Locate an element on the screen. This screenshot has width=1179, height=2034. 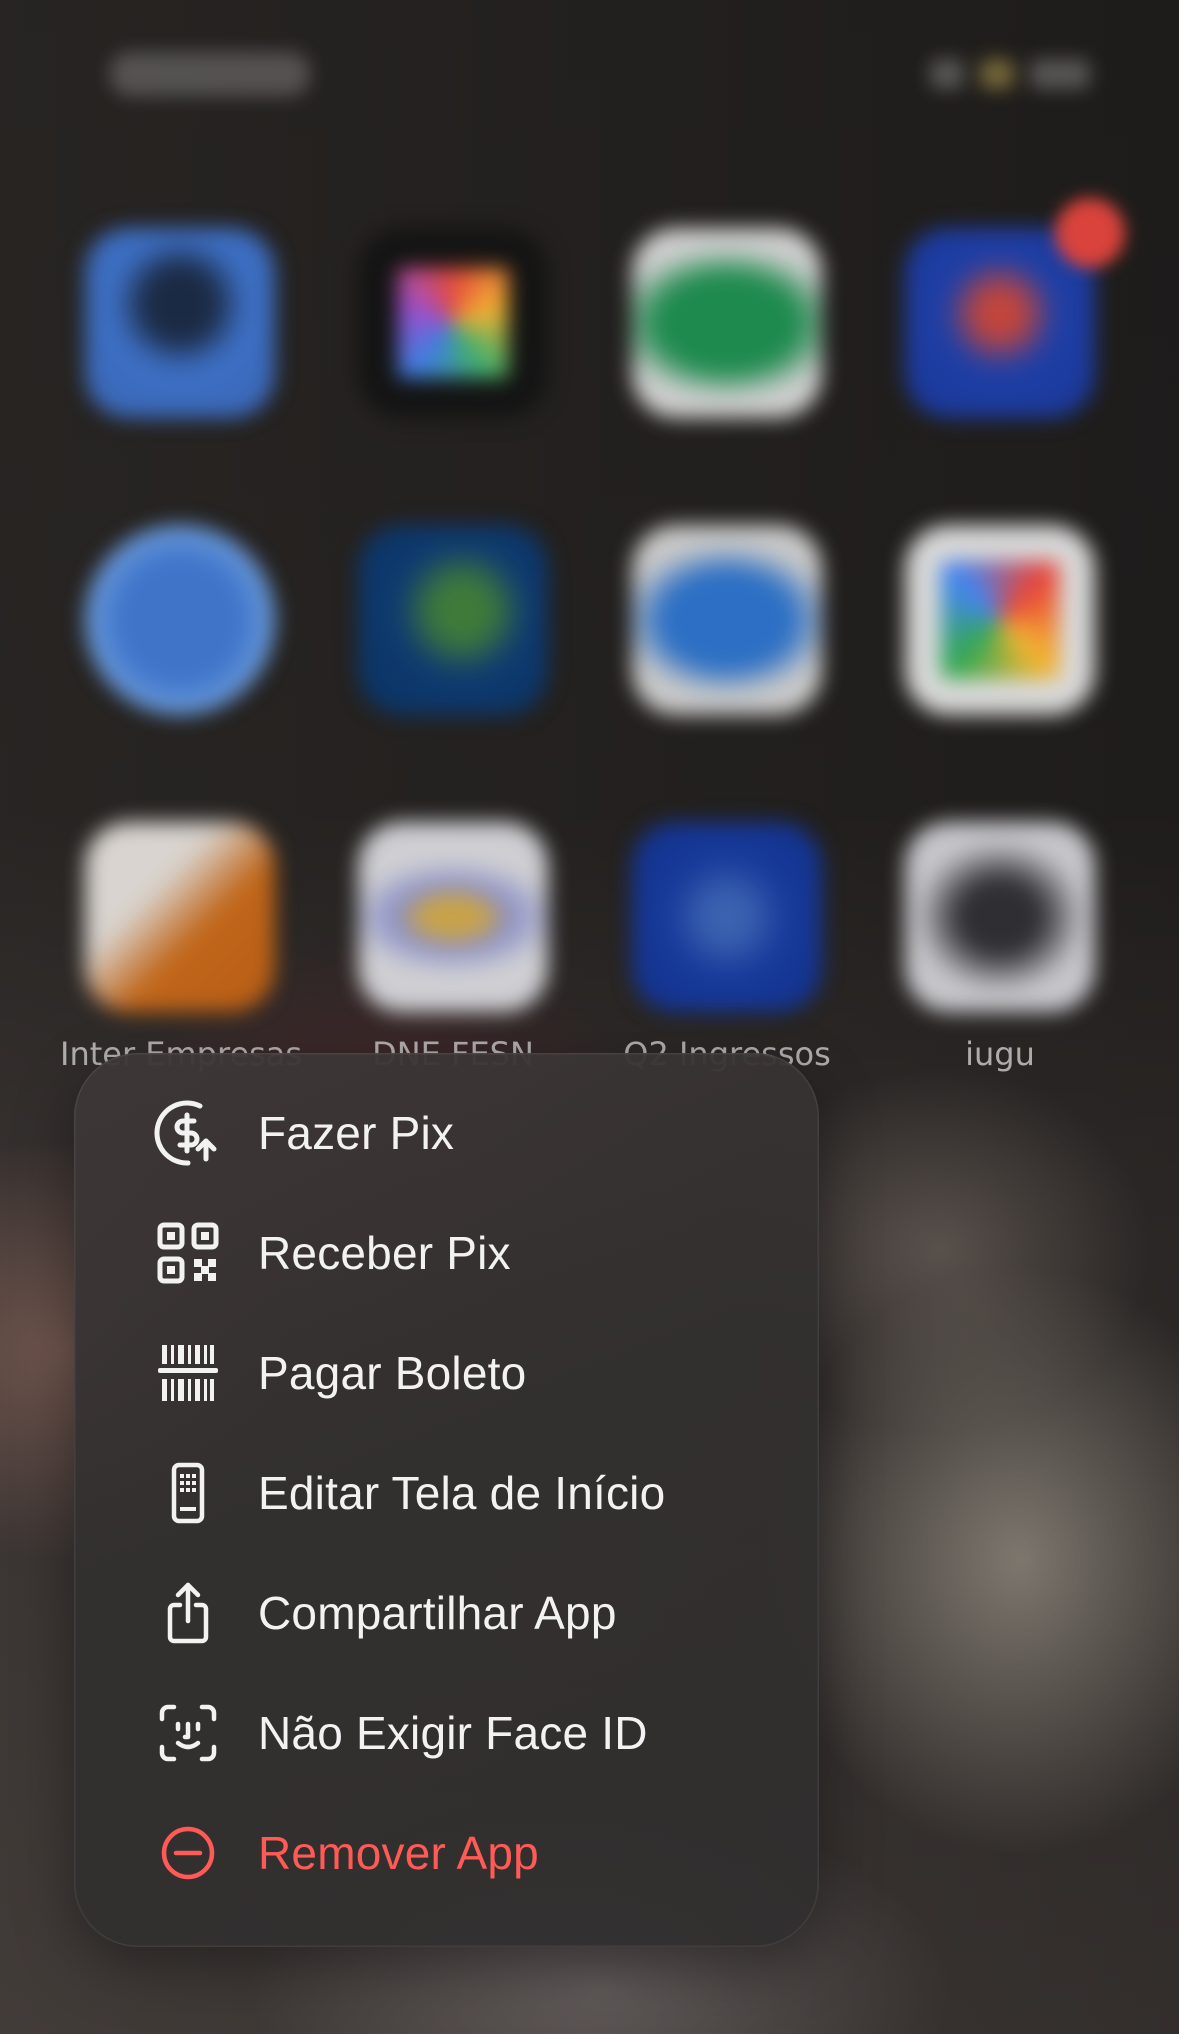
menu-item-fazer-pix: Fazer Pix is located at coordinates (446, 1133).